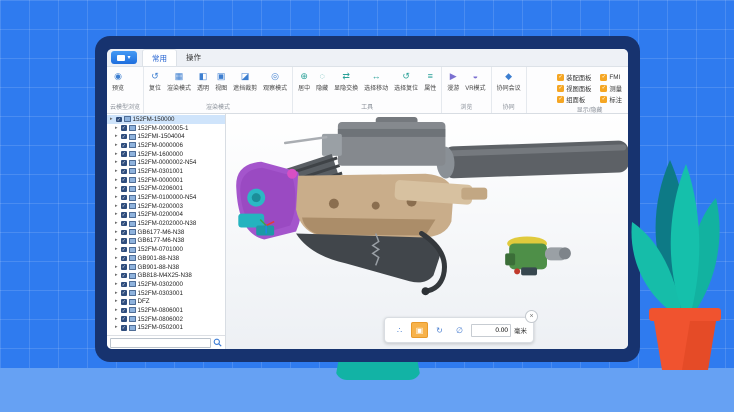 The width and height of the screenshot is (734, 412). What do you see at coordinates (166, 258) in the screenshot?
I see `tree-item: ▸ ✓ GB901-88-N38` at bounding box center [166, 258].